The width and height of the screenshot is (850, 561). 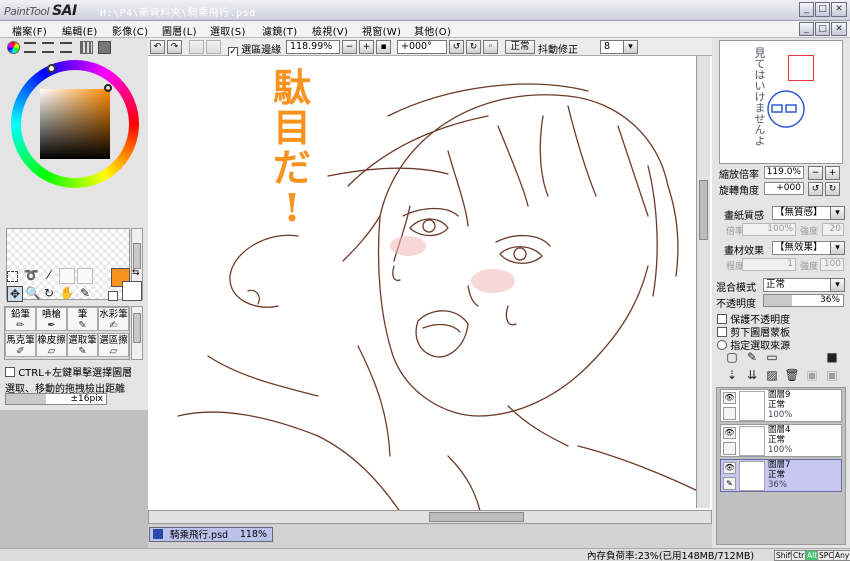 I want to click on nav-angle-field: +000, so click(x=784, y=188).